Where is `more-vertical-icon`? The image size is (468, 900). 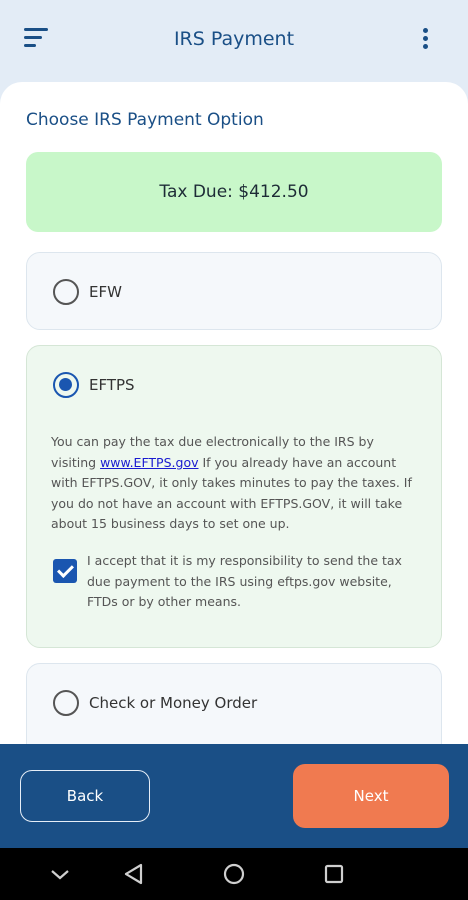 more-vertical-icon is located at coordinates (426, 39).